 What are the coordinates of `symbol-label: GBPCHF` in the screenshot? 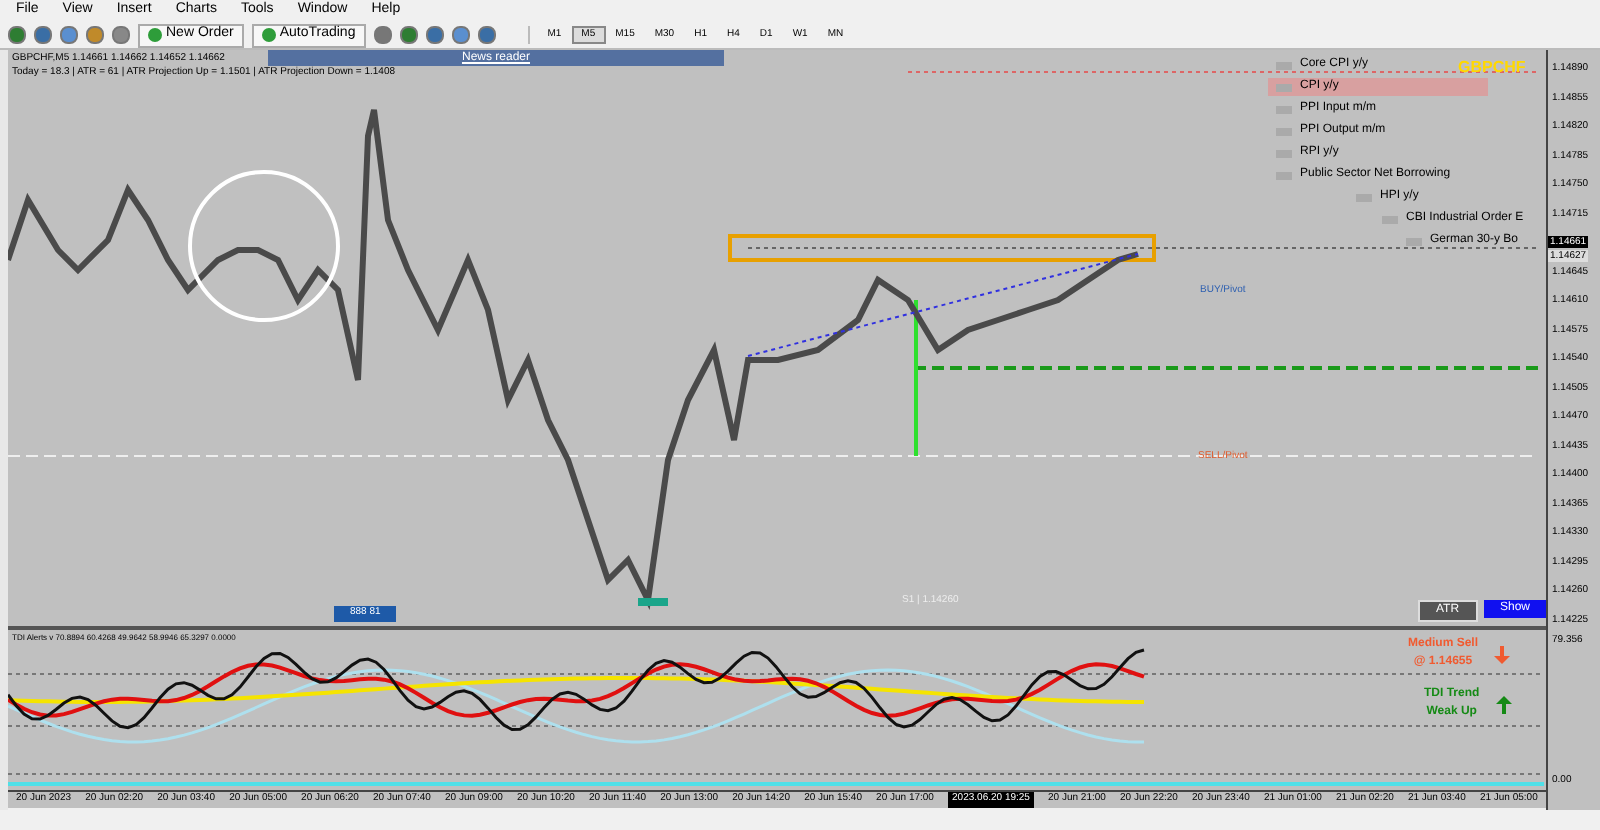 It's located at (1492, 68).